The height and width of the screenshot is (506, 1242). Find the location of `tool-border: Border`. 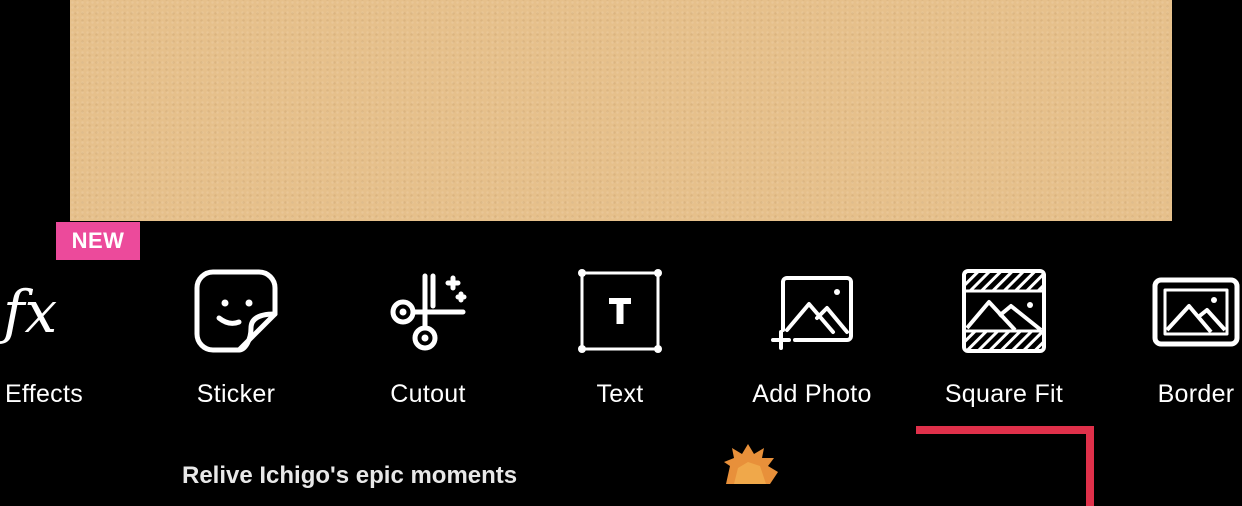

tool-border: Border is located at coordinates (1171, 337).